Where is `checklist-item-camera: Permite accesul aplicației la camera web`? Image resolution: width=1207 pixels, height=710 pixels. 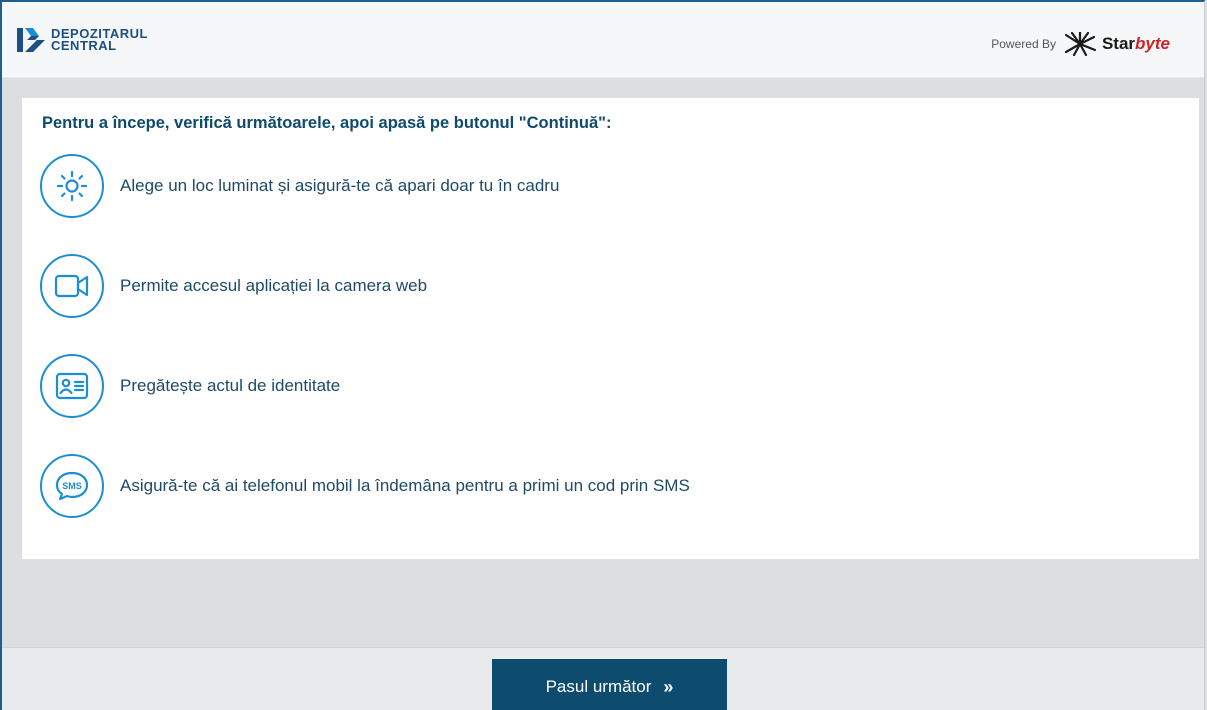 checklist-item-camera: Permite accesul aplicației la camera web is located at coordinates (233, 286).